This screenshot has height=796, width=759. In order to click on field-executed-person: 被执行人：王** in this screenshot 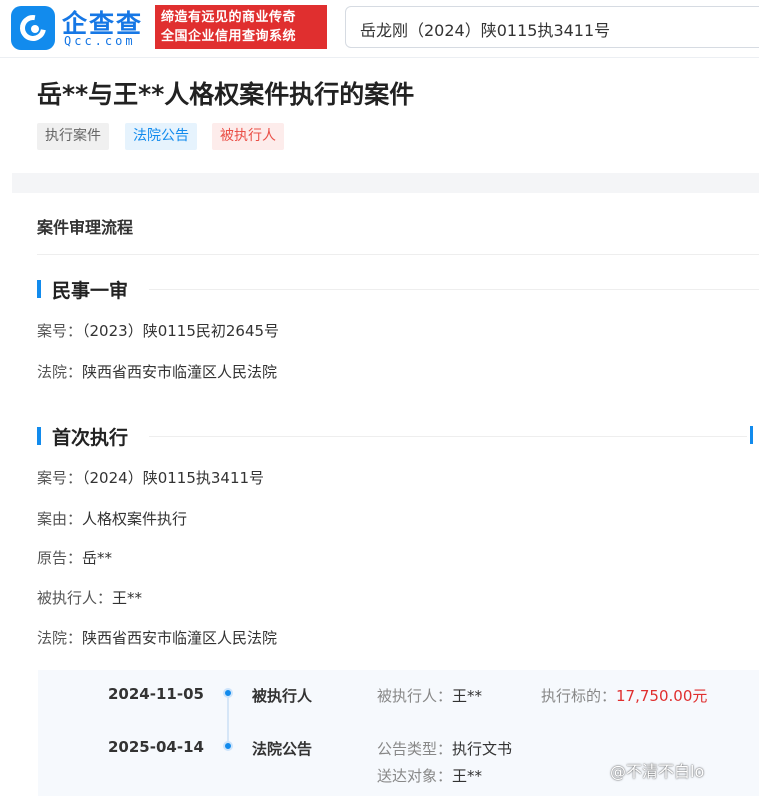, I will do `click(89, 597)`.